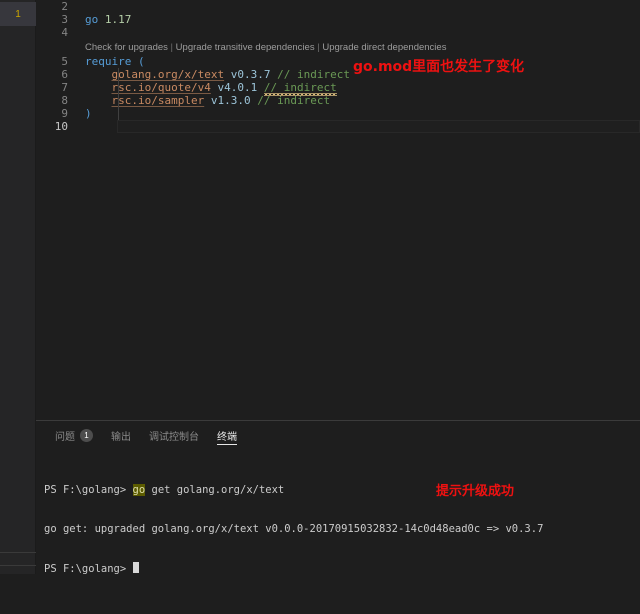 Image resolution: width=640 pixels, height=614 pixels. Describe the element at coordinates (475, 491) in the screenshot. I see `annotation-panel: 提示升级成功` at that location.